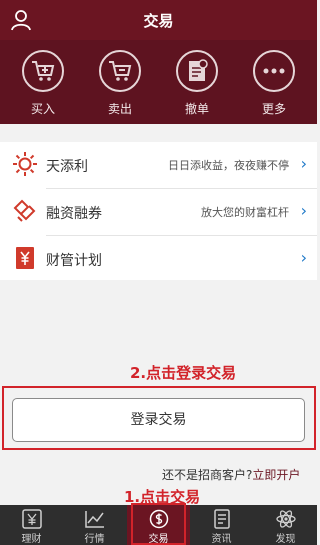  I want to click on list-item-desc: 日日添收益，夜夜赚不停, so click(228, 165).